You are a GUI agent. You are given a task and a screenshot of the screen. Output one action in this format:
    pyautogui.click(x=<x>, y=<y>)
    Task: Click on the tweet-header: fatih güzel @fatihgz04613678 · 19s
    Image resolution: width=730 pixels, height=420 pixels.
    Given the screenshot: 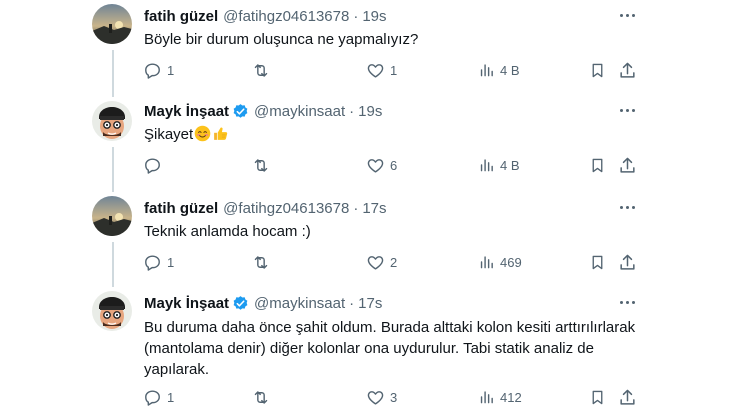 What is the action you would take?
    pyautogui.click(x=265, y=16)
    